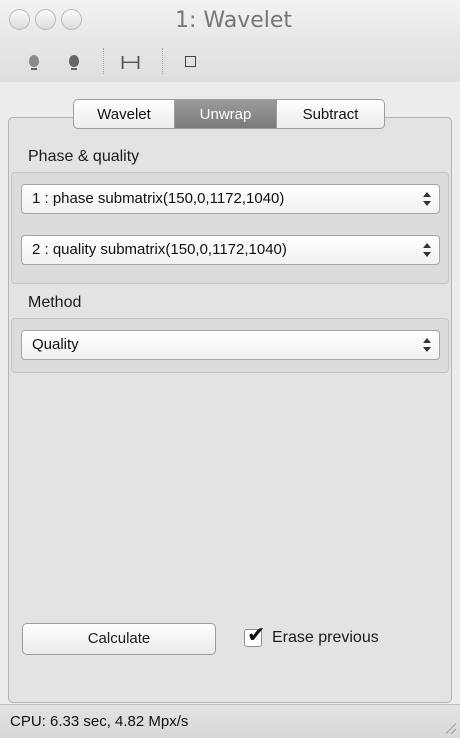 The image size is (460, 738). Describe the element at coordinates (226, 114) in the screenshot. I see `tab-unwrap: Unwrap` at that location.